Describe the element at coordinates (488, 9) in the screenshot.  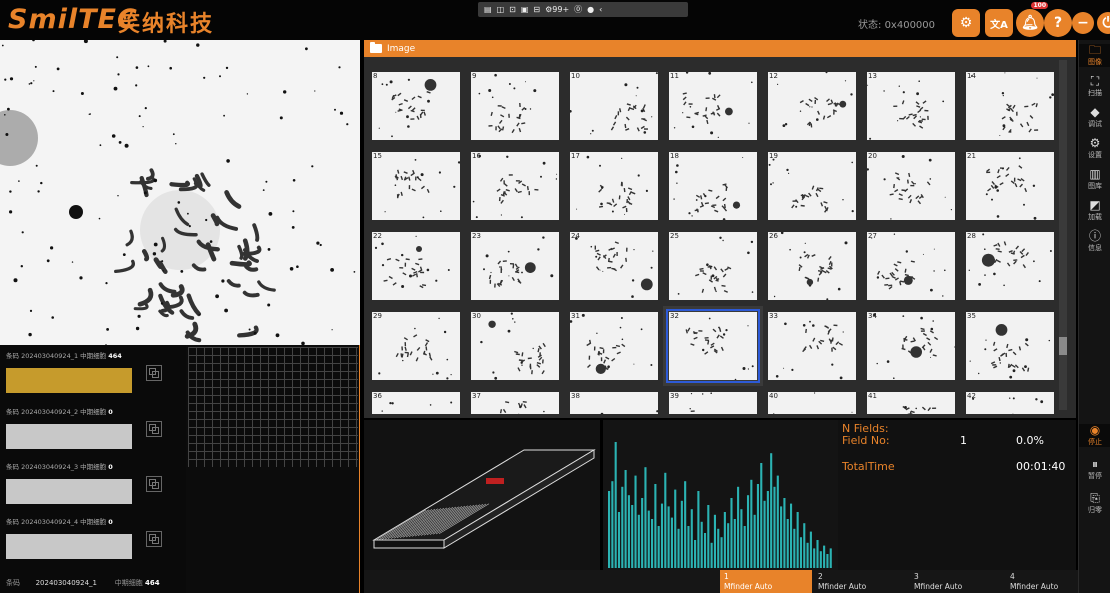
I see `taskbar-item: ▤` at that location.